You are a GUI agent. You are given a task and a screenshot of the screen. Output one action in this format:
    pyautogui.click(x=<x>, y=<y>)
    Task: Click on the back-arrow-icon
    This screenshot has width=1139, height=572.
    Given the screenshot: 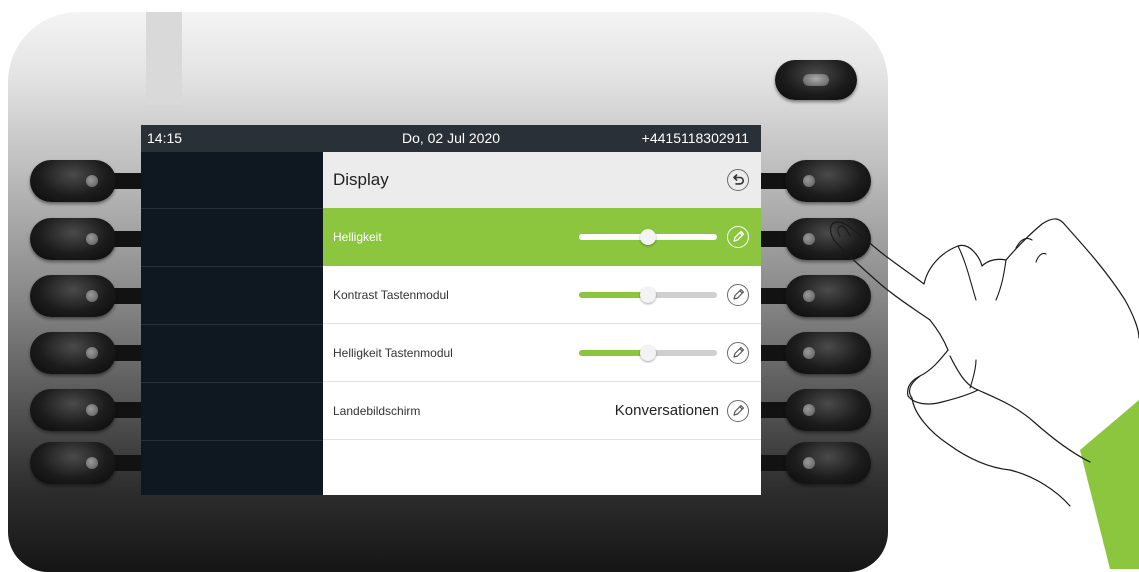 What is the action you would take?
    pyautogui.click(x=738, y=179)
    